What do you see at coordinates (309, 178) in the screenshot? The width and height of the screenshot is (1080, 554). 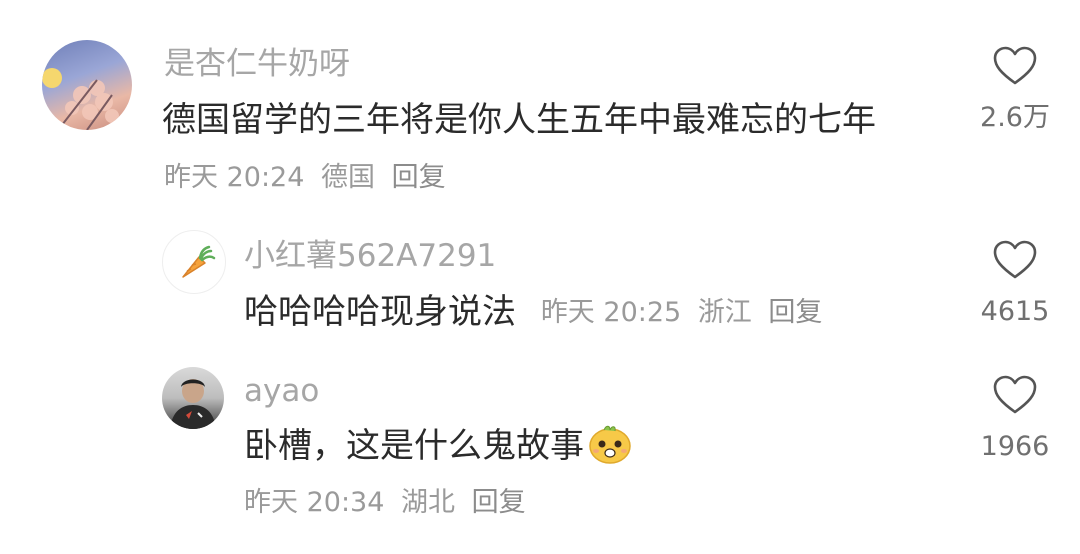 I see `comment-meta: 昨天 20:24 德国 回复` at bounding box center [309, 178].